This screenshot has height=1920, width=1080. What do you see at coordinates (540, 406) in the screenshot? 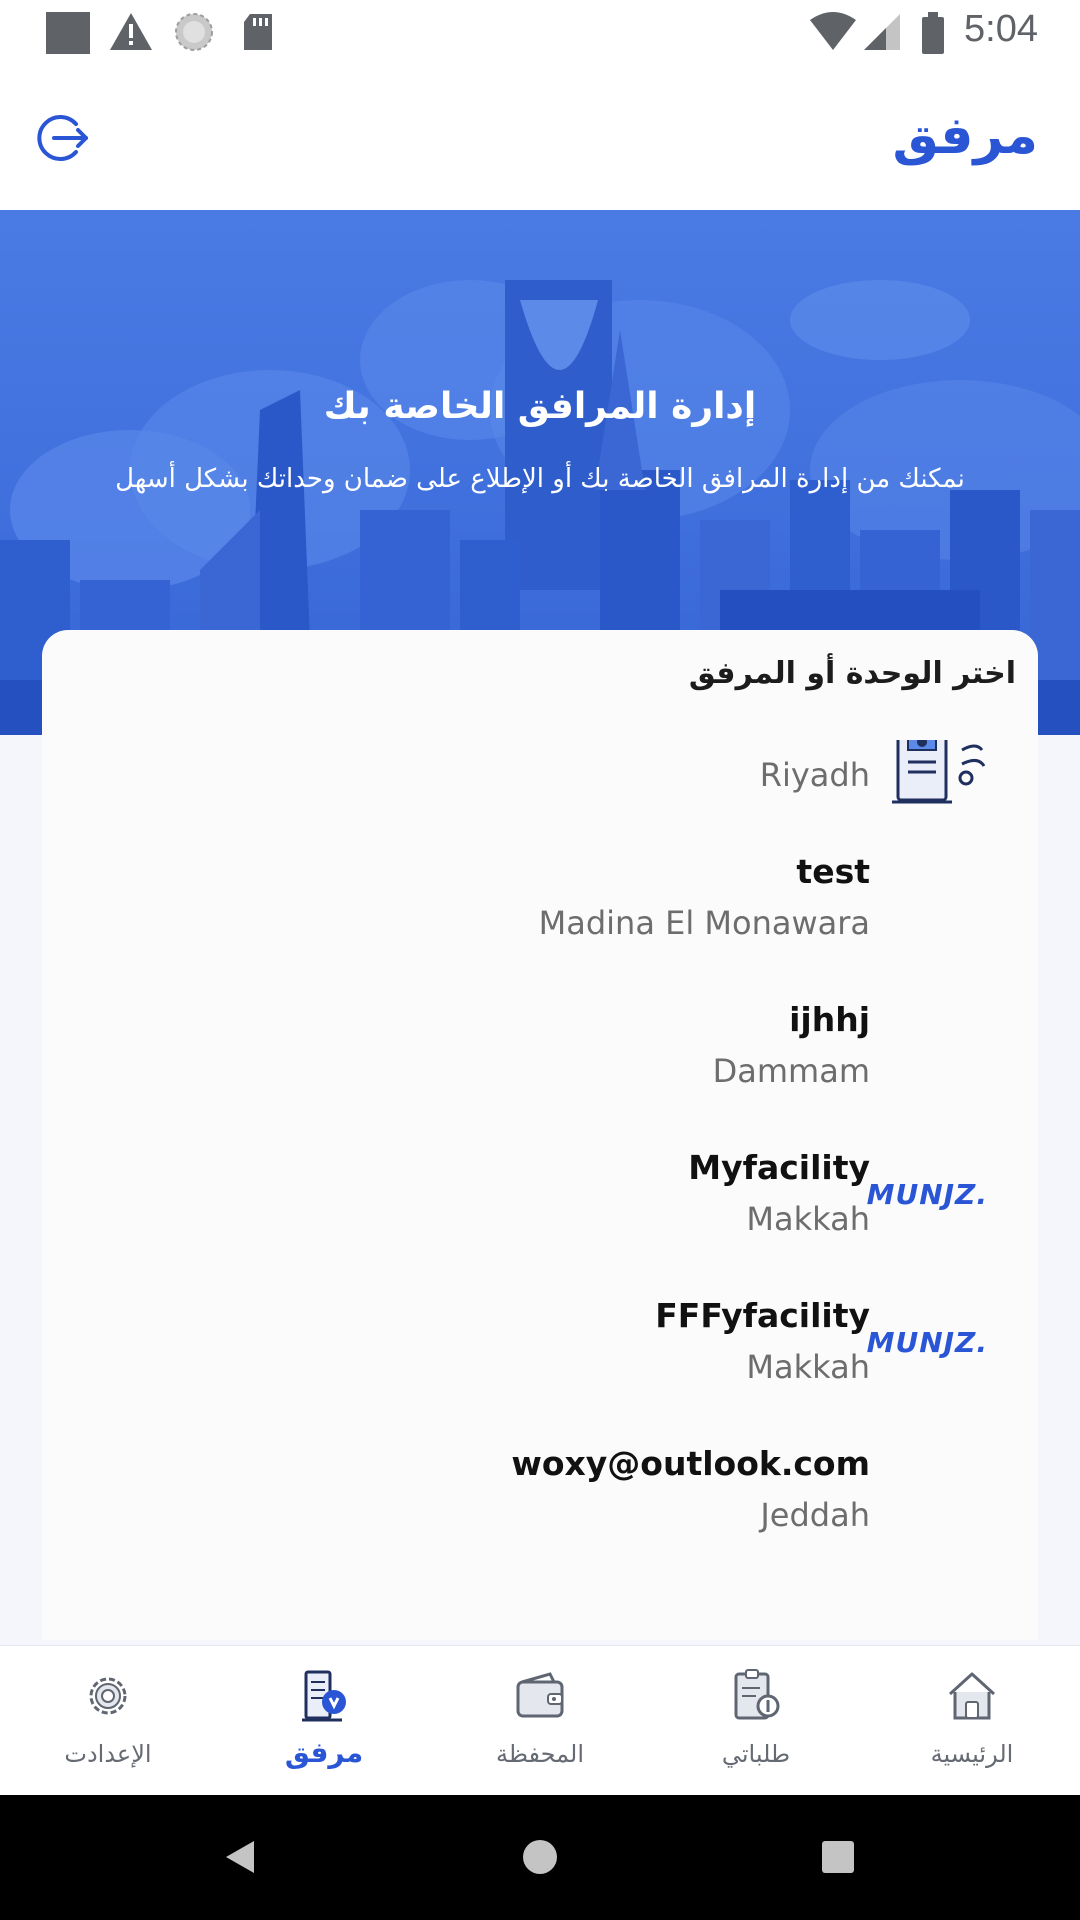
I see `hero-title: إدارة المرافق الخاصة بك` at bounding box center [540, 406].